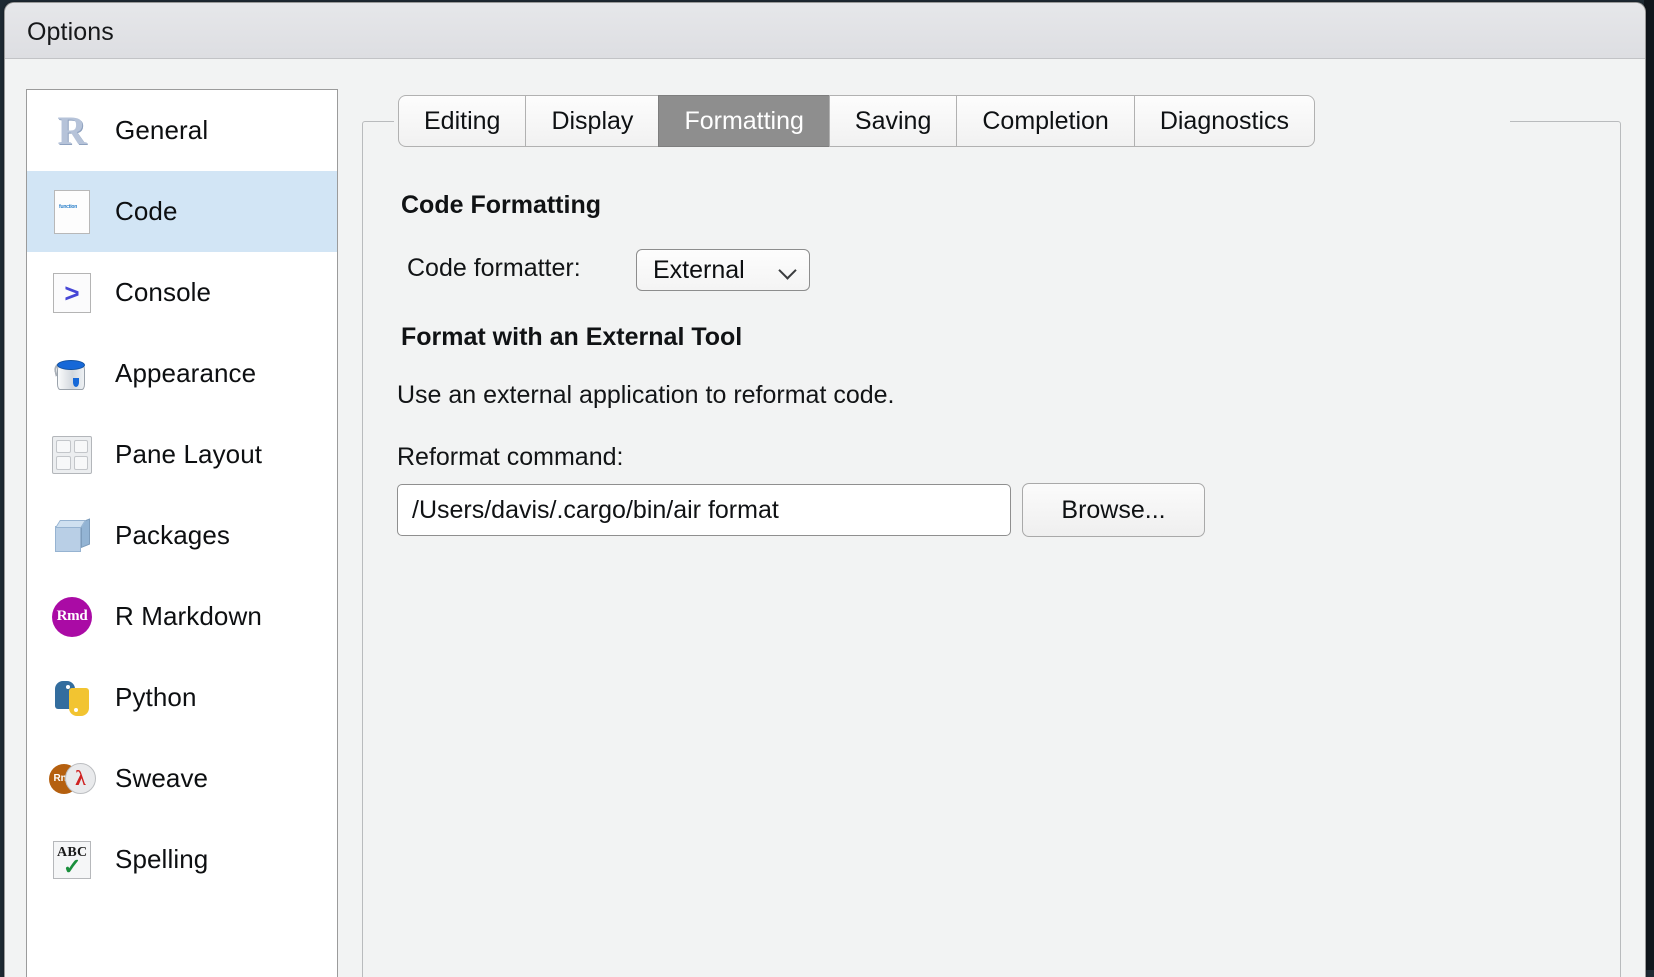  What do you see at coordinates (825, 31) in the screenshot?
I see `dialog-titlebar: Options` at bounding box center [825, 31].